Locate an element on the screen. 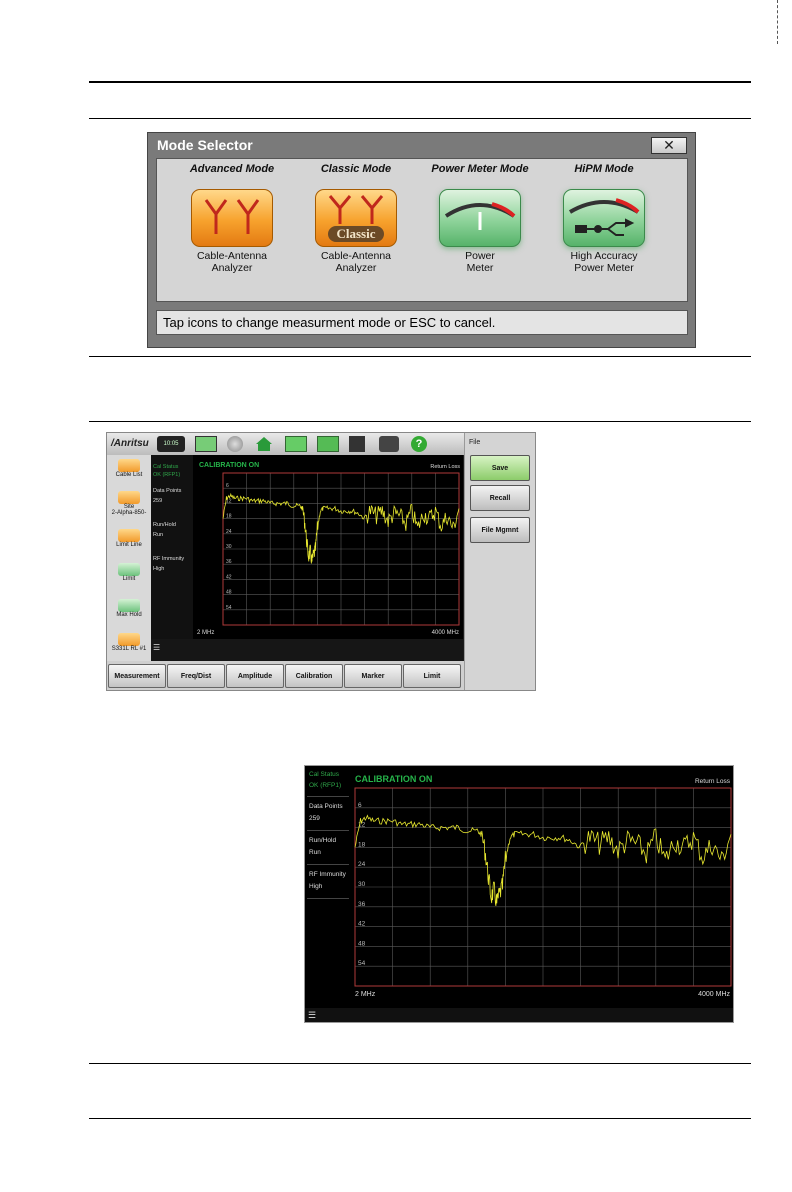  cable-list-button: Cable List is located at coordinates (129, 467).